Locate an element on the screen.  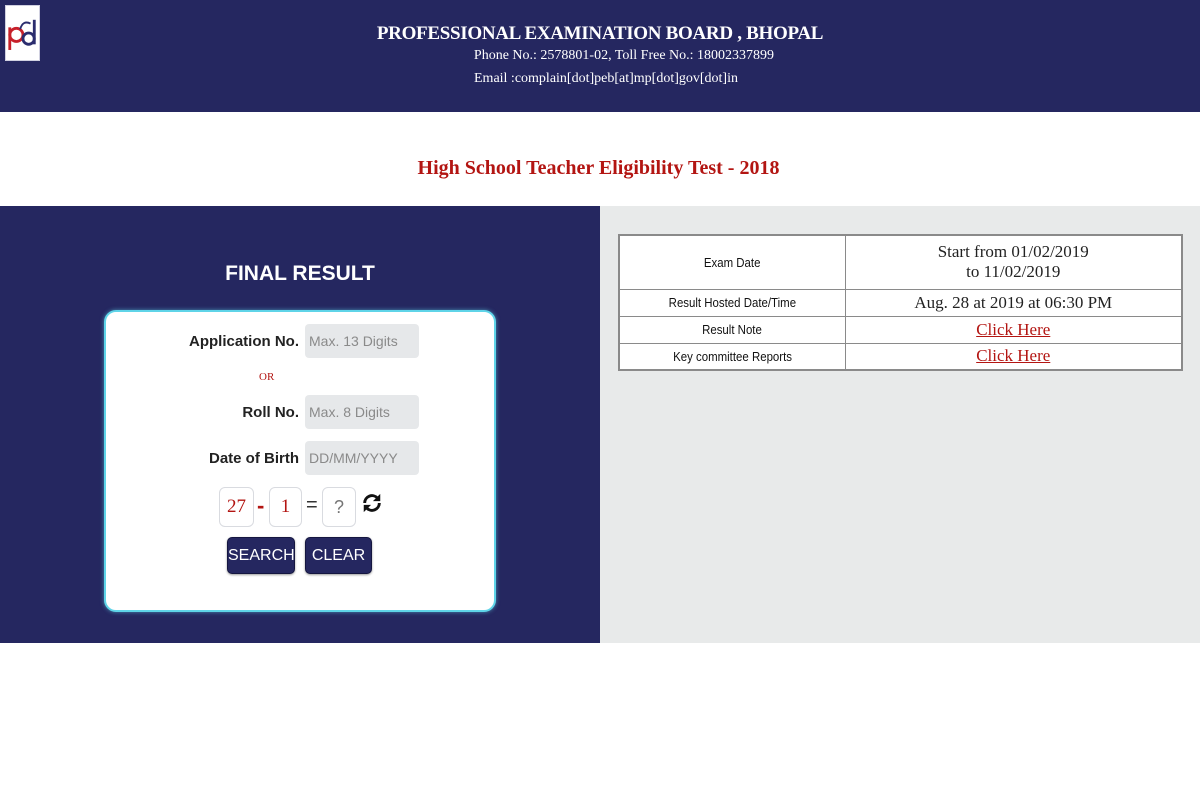
application-number-input is located at coordinates (362, 341).